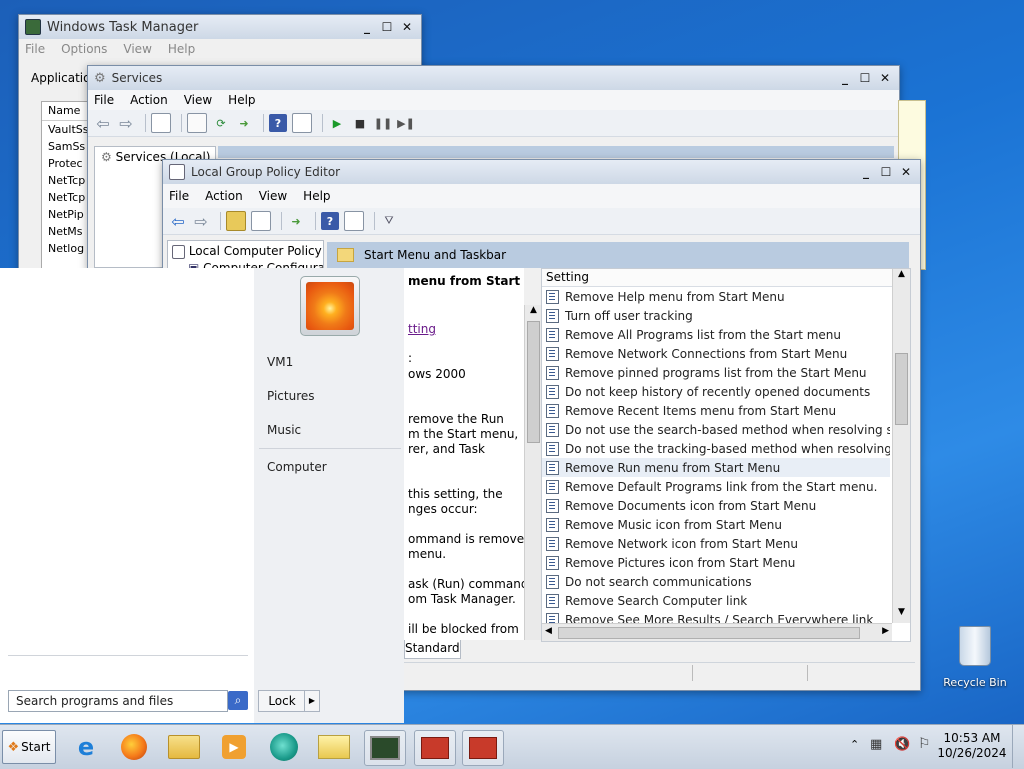  Describe the element at coordinates (902, 744) in the screenshot. I see `volume-muted-icon: 🔇` at that location.